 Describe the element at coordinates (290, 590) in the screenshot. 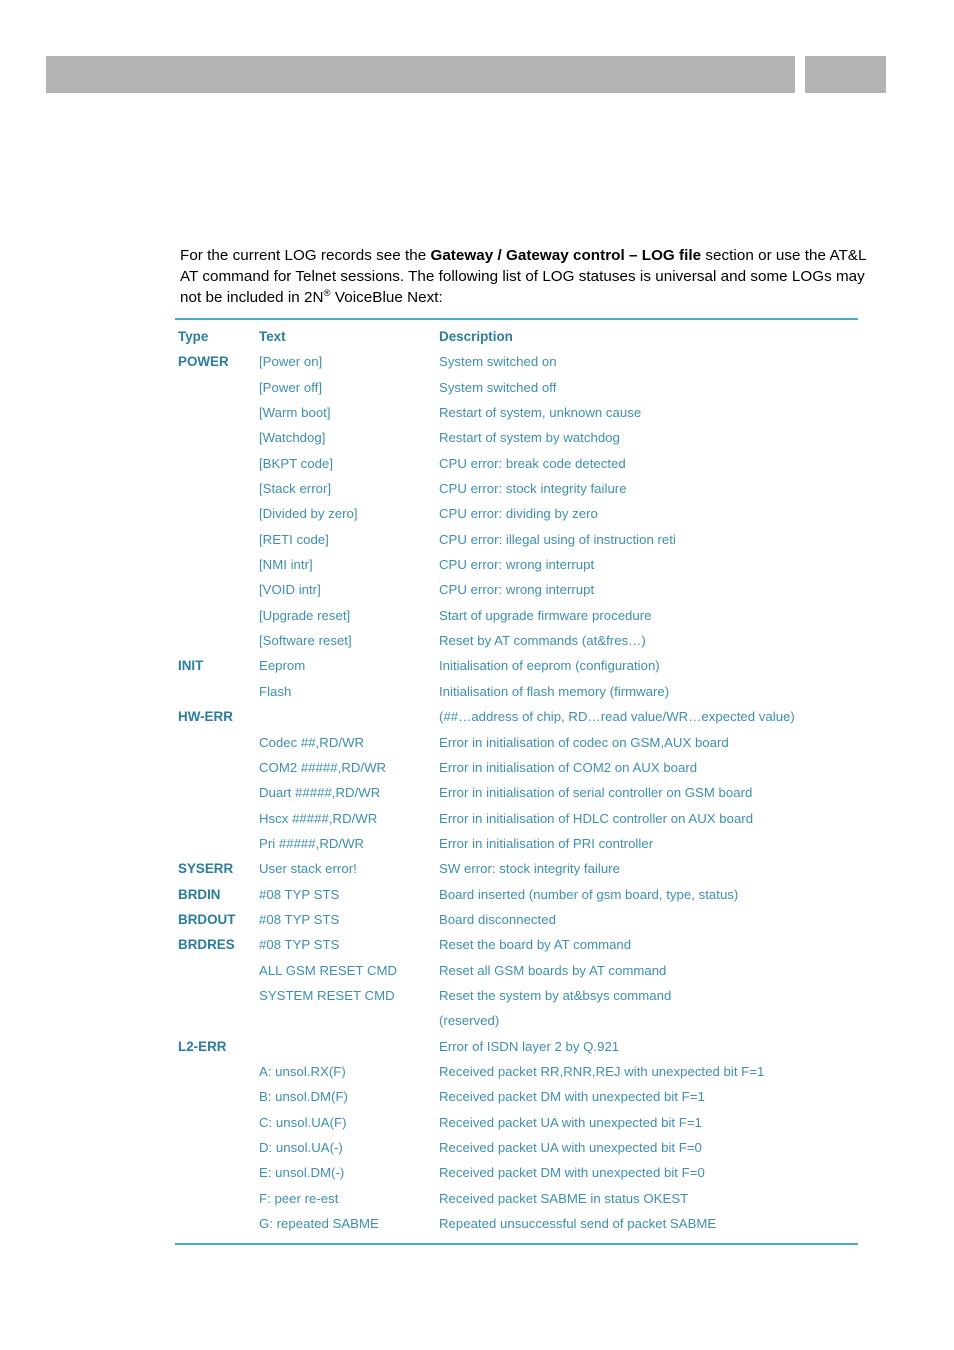

I see `cell-text: [VOID intr]` at that location.